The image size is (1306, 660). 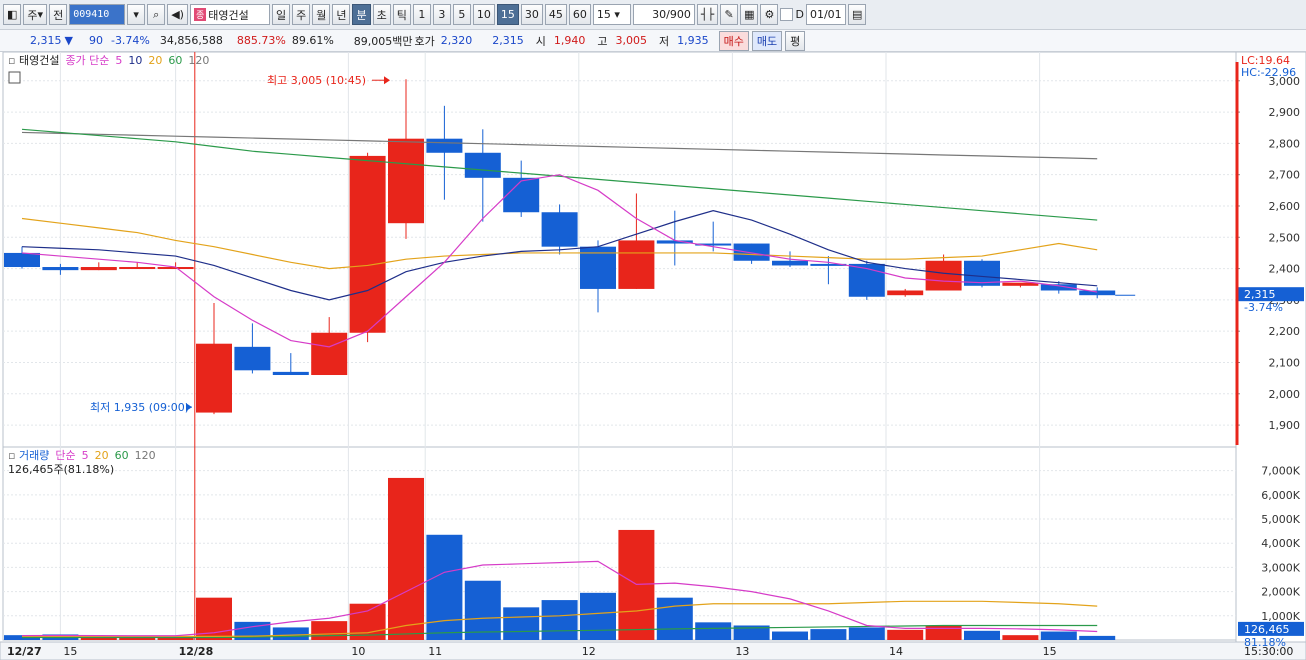 What do you see at coordinates (424, 41) in the screenshot?
I see `ask-label: 호가` at bounding box center [424, 41].